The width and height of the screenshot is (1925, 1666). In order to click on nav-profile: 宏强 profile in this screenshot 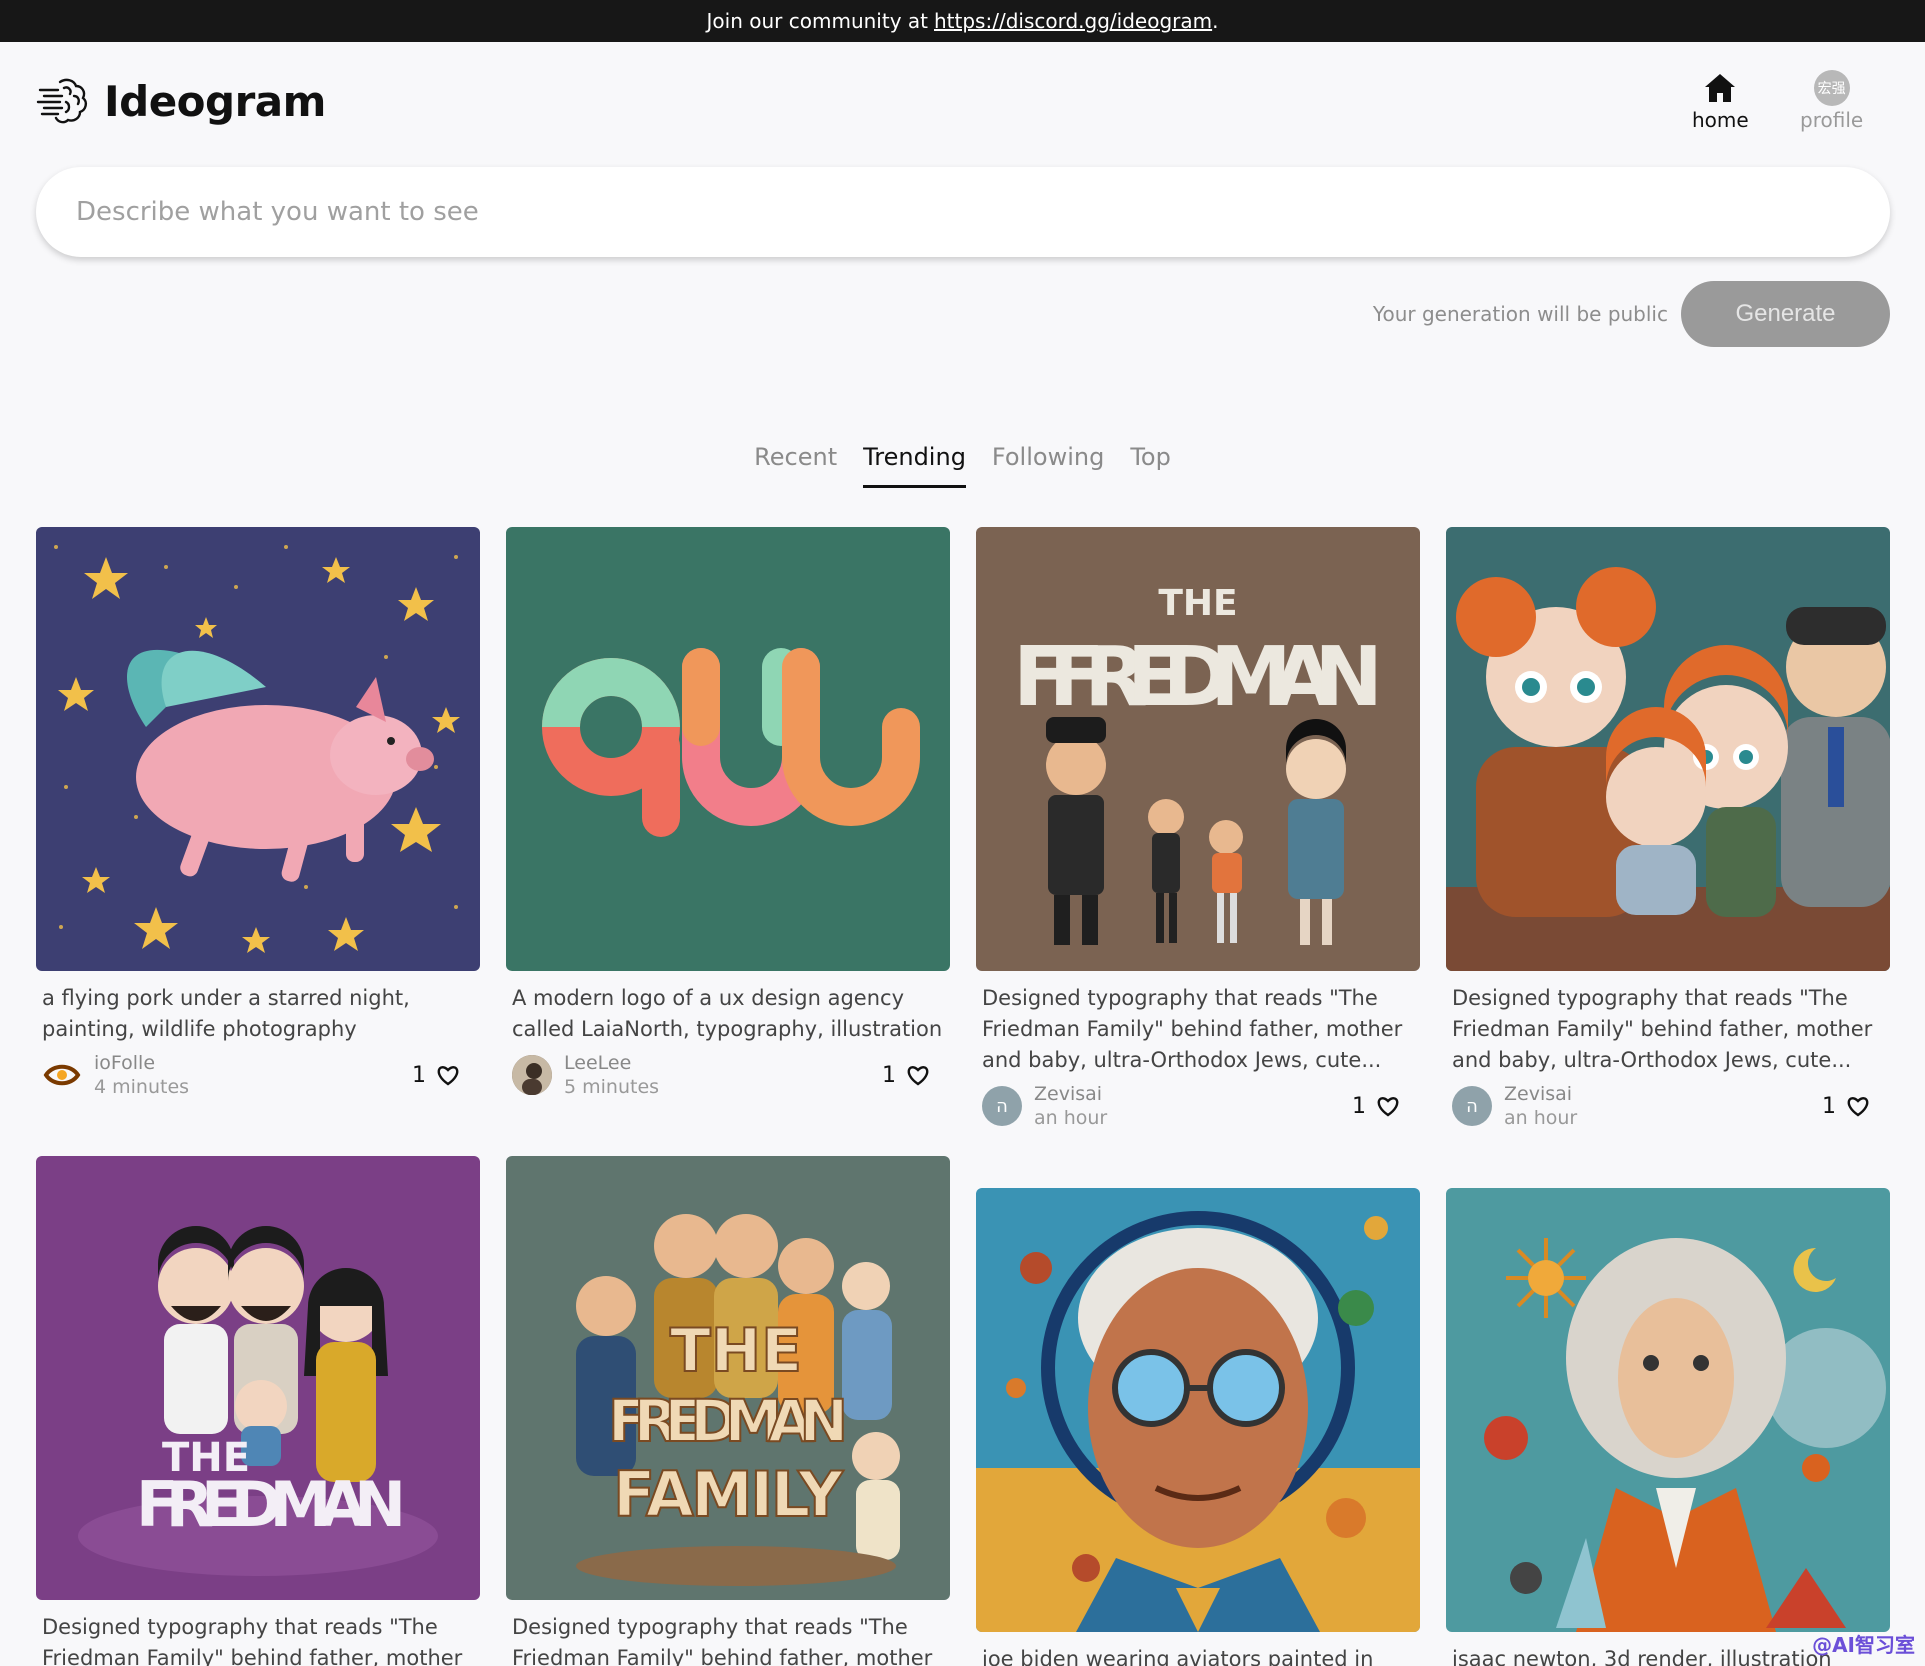, I will do `click(1831, 100)`.